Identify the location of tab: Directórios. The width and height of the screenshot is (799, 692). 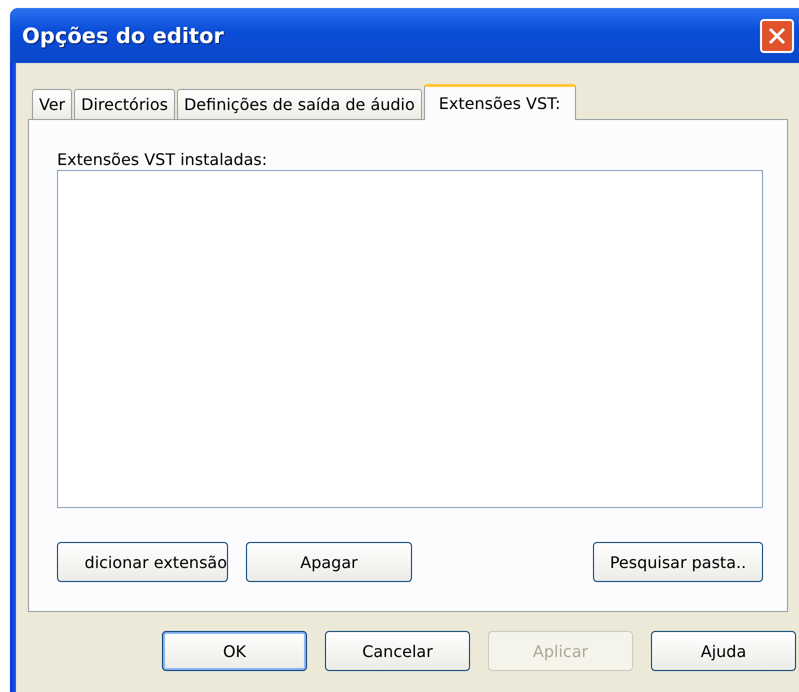
(124, 104).